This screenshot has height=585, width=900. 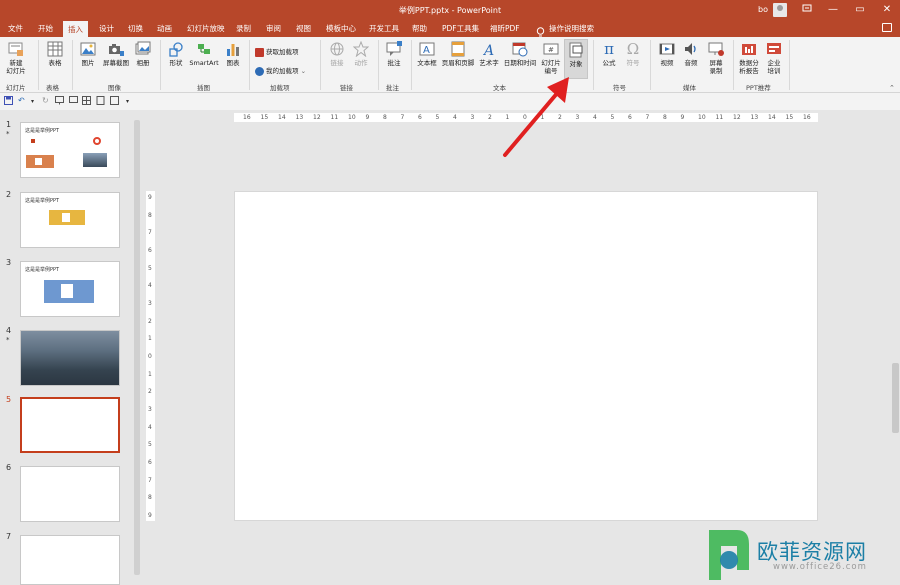 I want to click on symbol-button: Ω 符号, so click(x=633, y=54).